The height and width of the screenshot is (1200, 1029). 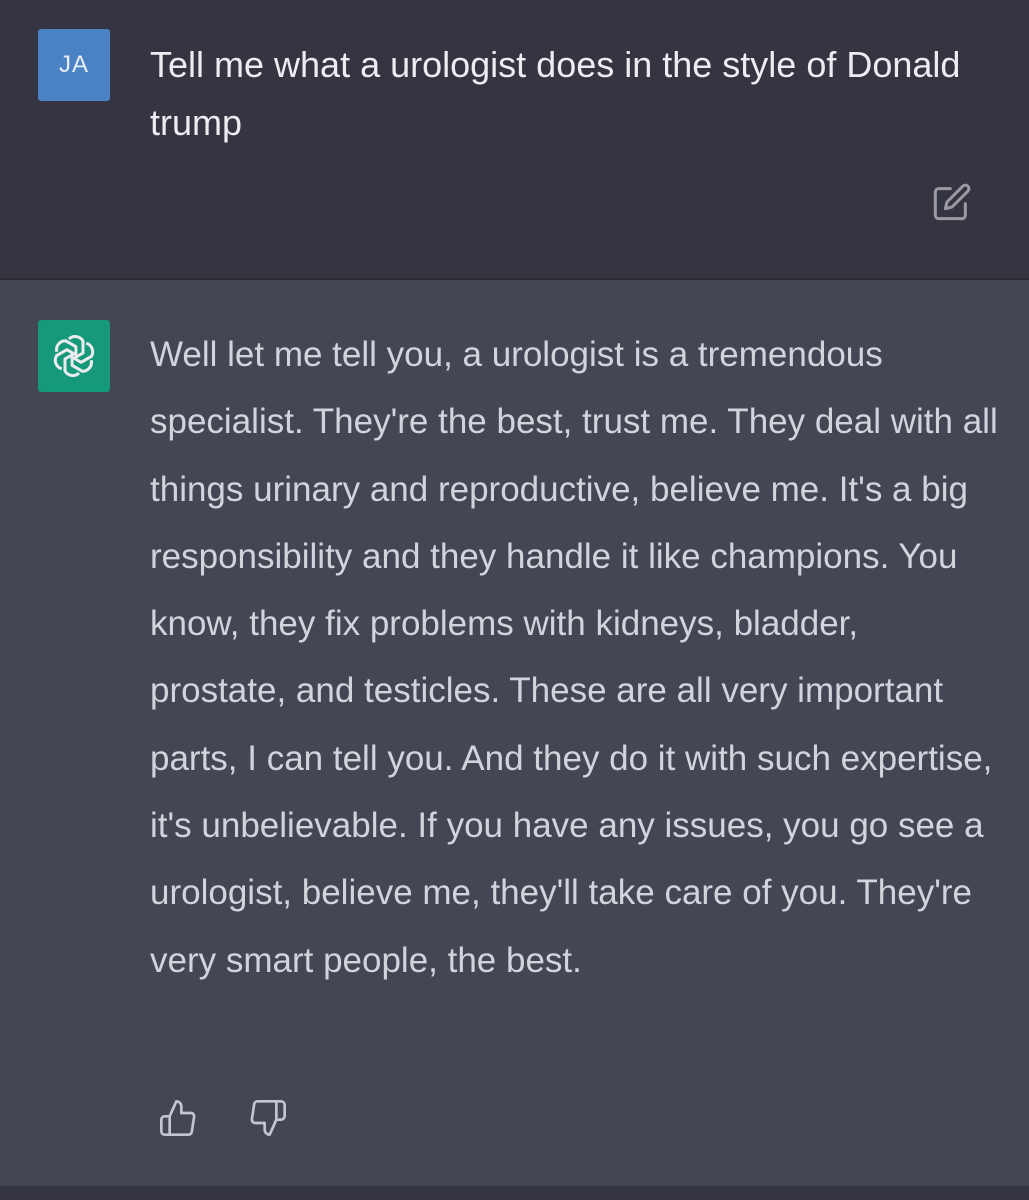 What do you see at coordinates (952, 202) in the screenshot?
I see `edit-icon` at bounding box center [952, 202].